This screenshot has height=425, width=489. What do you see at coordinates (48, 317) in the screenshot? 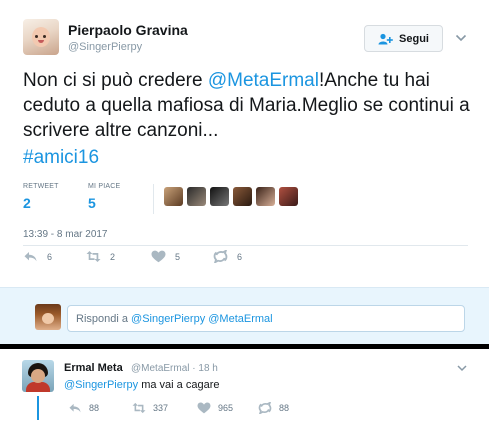
I see `current-user-avatar` at bounding box center [48, 317].